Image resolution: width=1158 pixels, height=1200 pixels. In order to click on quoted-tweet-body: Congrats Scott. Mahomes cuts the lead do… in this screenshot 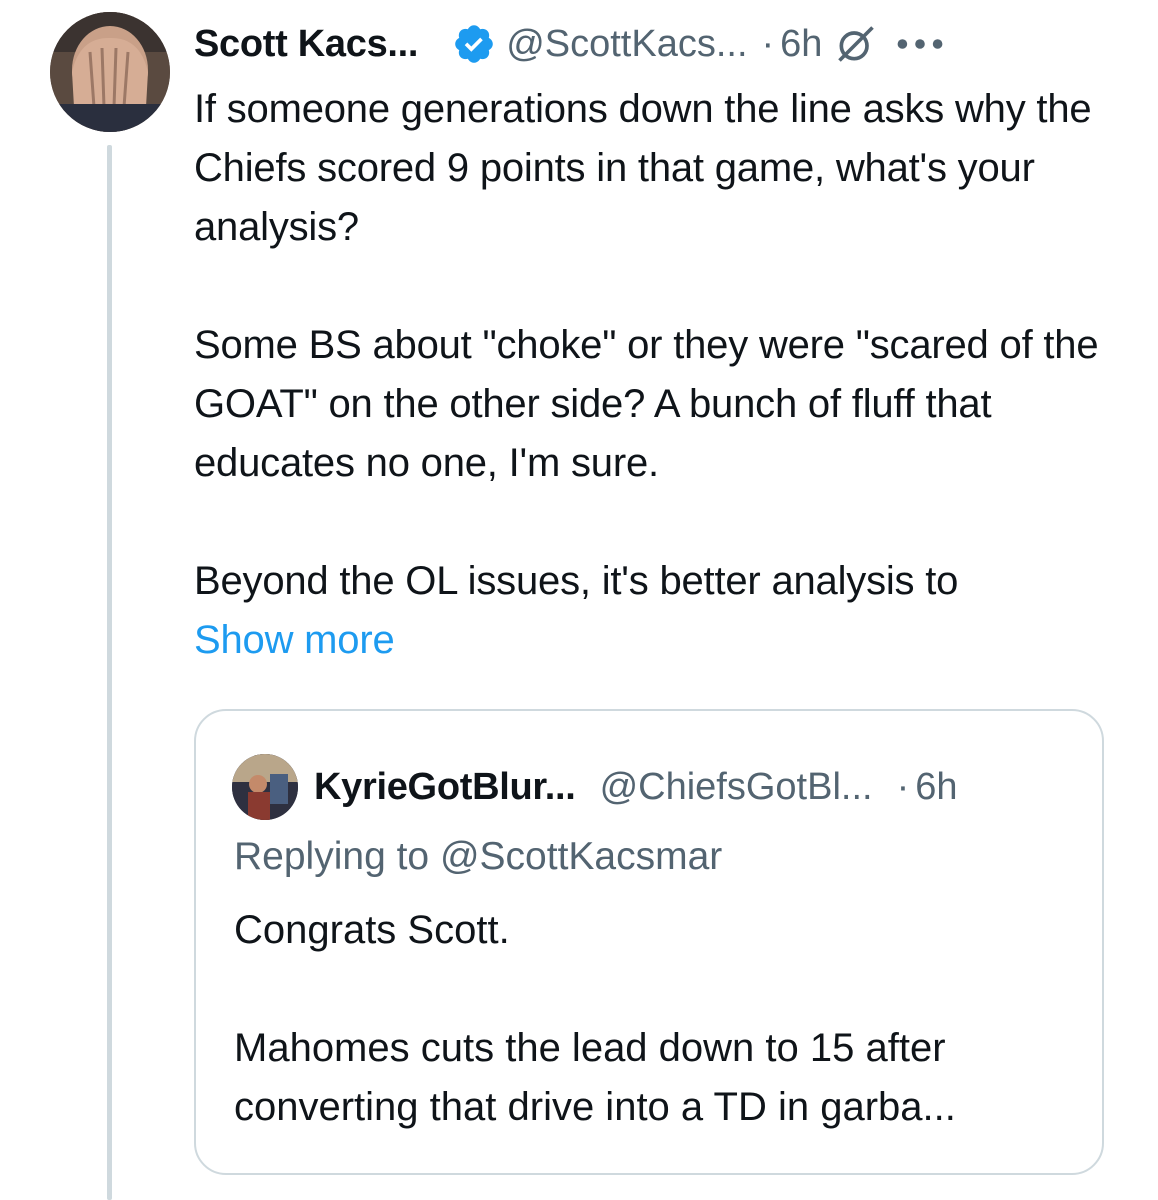, I will do `click(664, 1019)`.